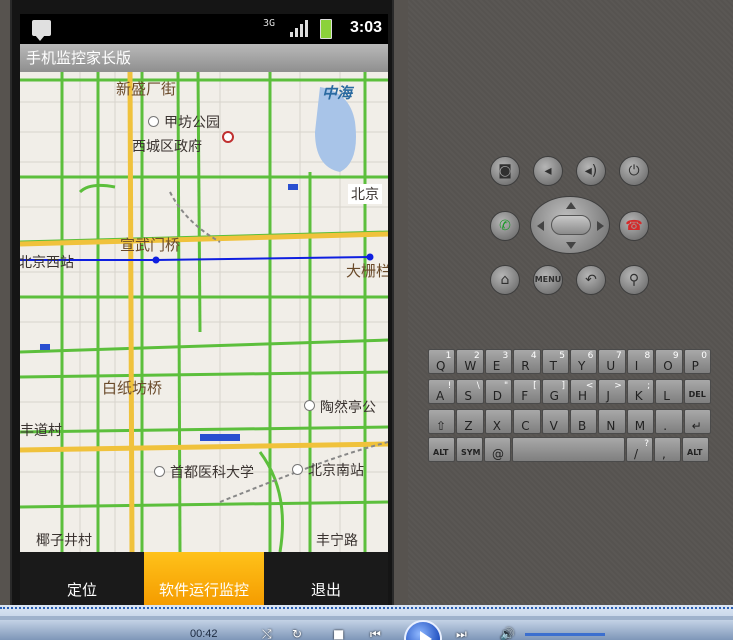 Image resolution: width=733 pixels, height=640 pixels. Describe the element at coordinates (47, 263) in the screenshot. I see `map-label: 北京西站` at that location.